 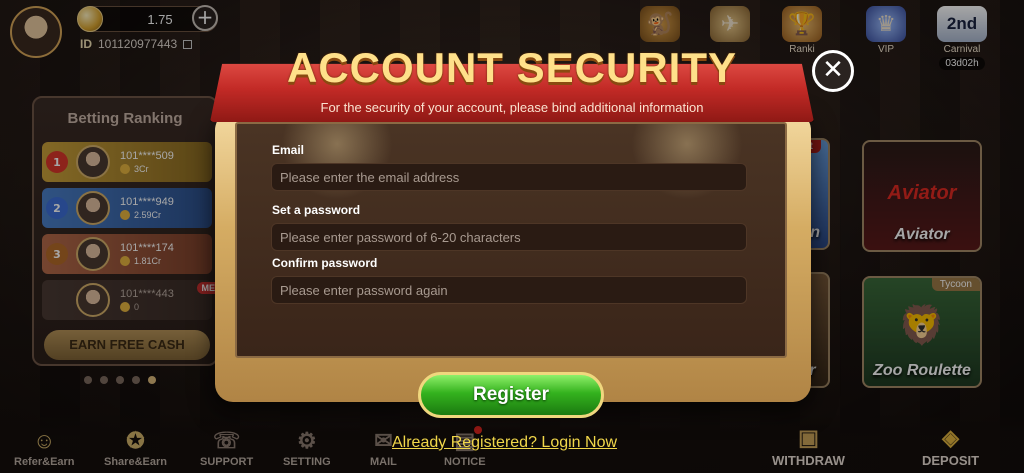 What do you see at coordinates (511, 67) in the screenshot?
I see `modal-title: ACCOUNT SECURITY` at bounding box center [511, 67].